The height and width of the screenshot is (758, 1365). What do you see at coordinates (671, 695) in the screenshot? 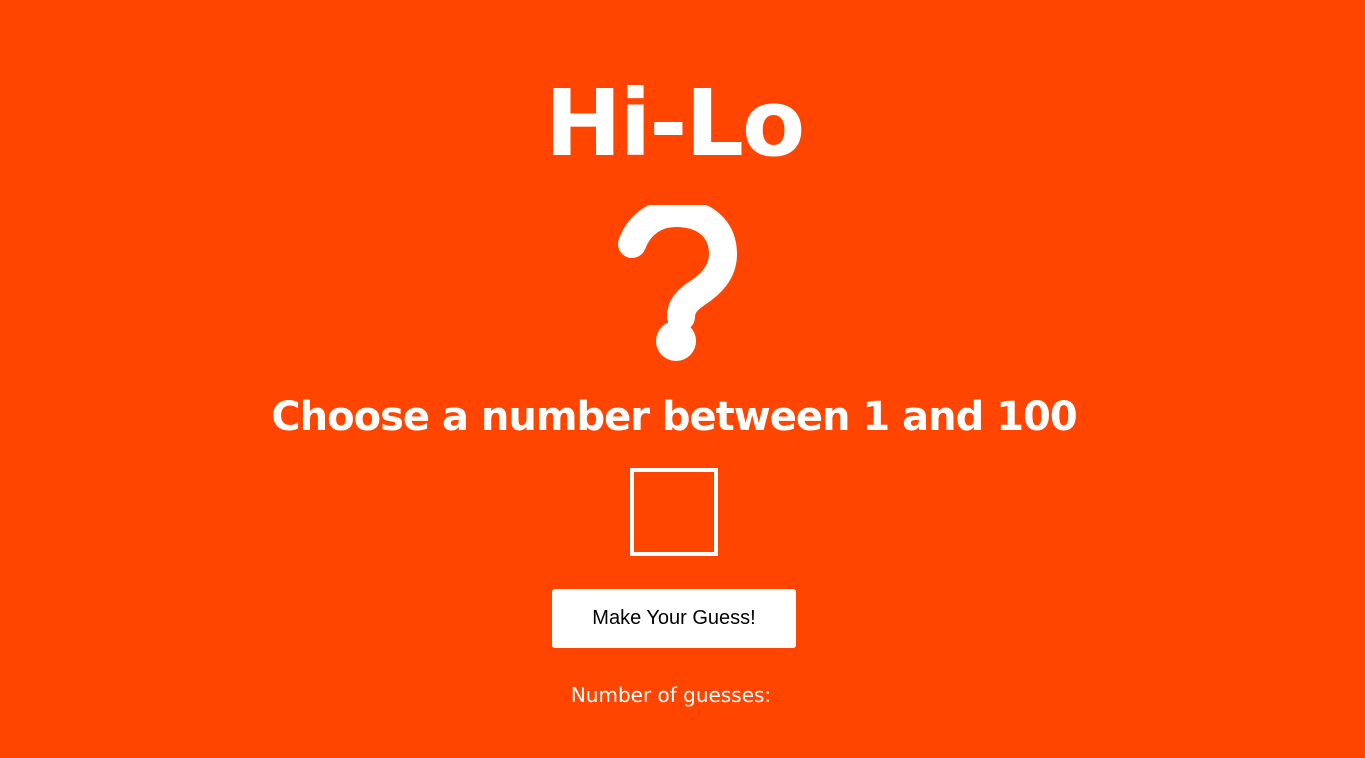
I see `guess-counter-label: Number of guesses:` at bounding box center [671, 695].